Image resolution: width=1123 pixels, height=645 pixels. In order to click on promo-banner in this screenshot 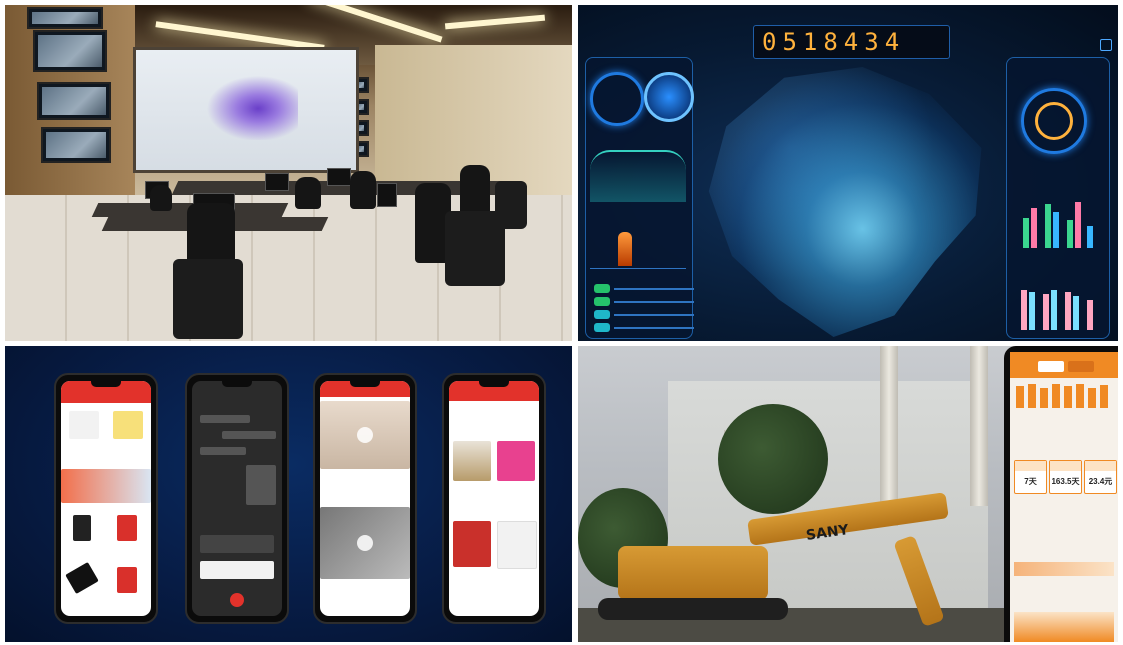, I will do `click(106, 486)`.